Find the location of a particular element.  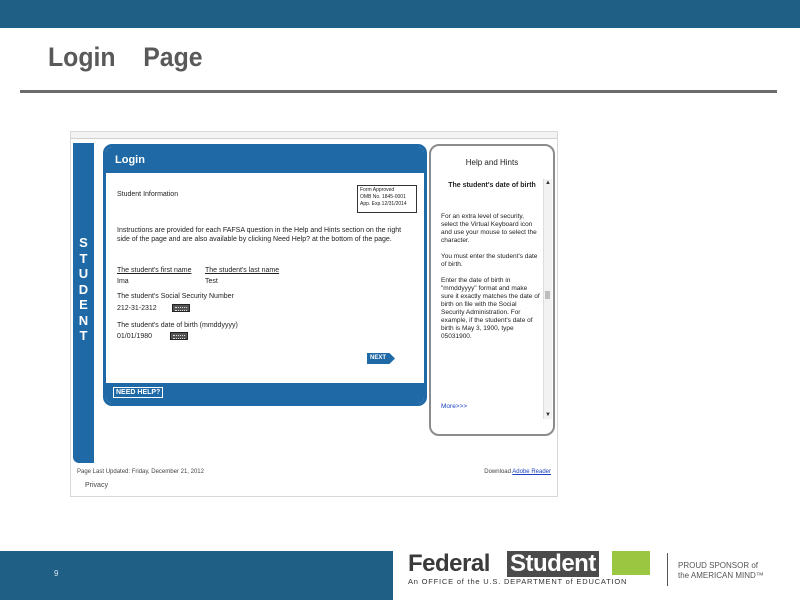

login-title: Login is located at coordinates (130, 160).